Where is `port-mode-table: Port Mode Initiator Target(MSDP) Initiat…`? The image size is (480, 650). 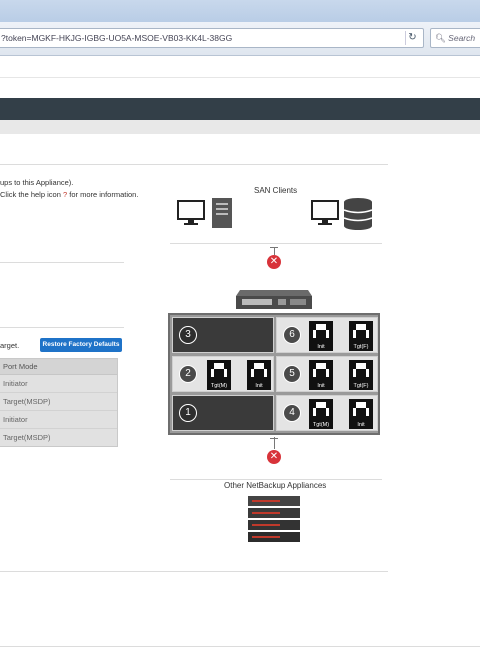
port-mode-table: Port Mode Initiator Target(MSDP) Initiat… is located at coordinates (59, 402).